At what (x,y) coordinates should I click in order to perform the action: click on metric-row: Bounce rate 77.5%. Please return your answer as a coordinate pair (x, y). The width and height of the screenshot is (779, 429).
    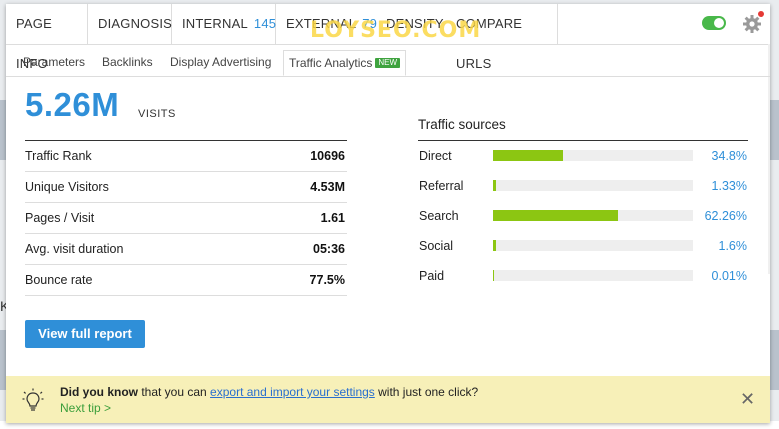
    Looking at the image, I should click on (186, 280).